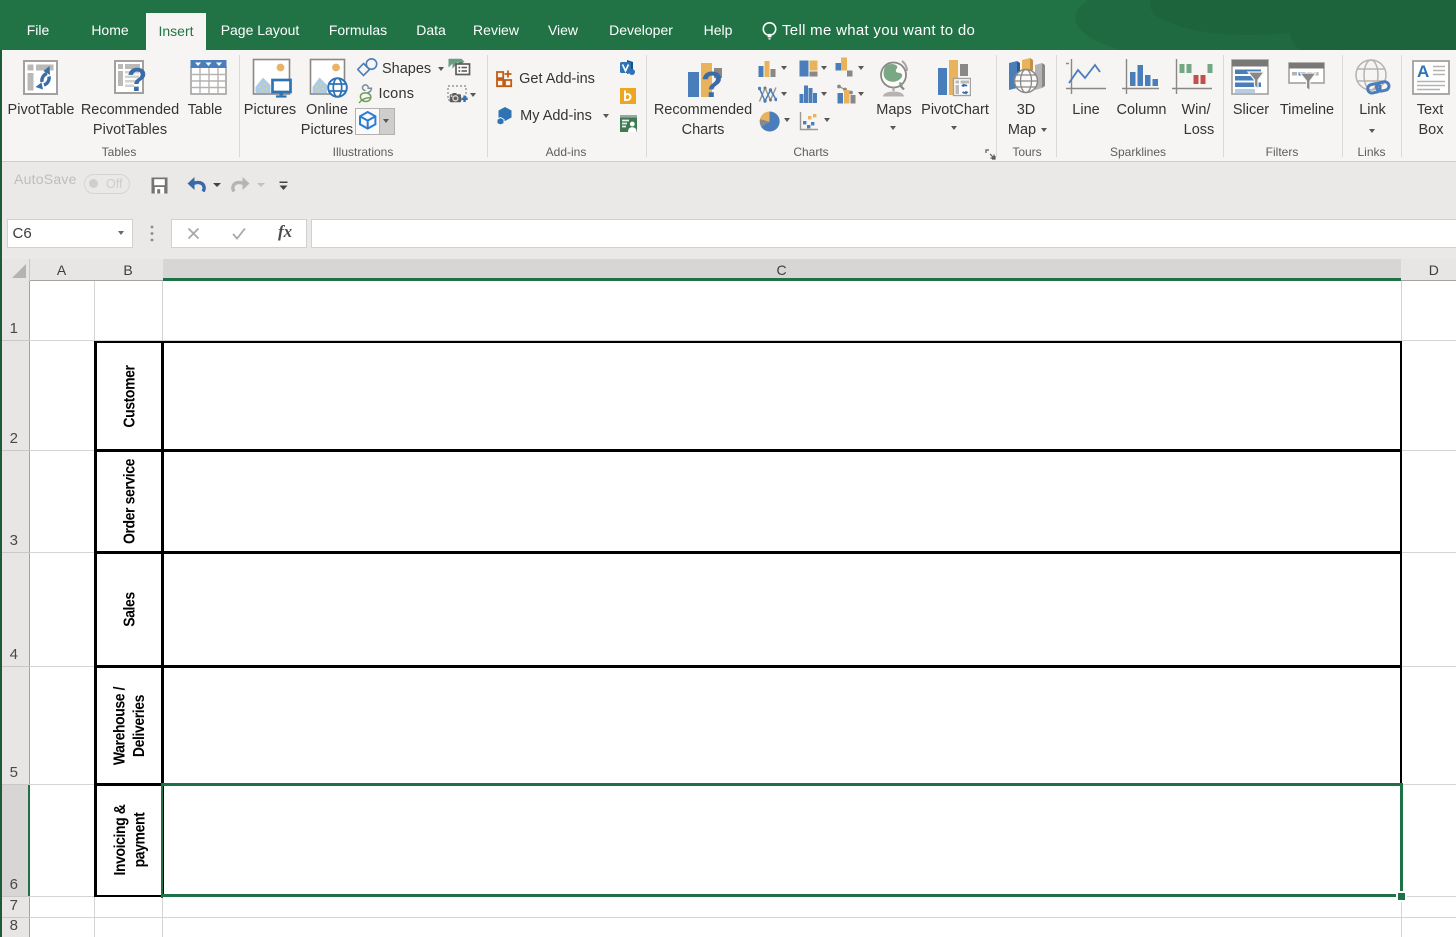 The image size is (1456, 937). Describe the element at coordinates (1423, 71) in the screenshot. I see `svg-text: A` at that location.